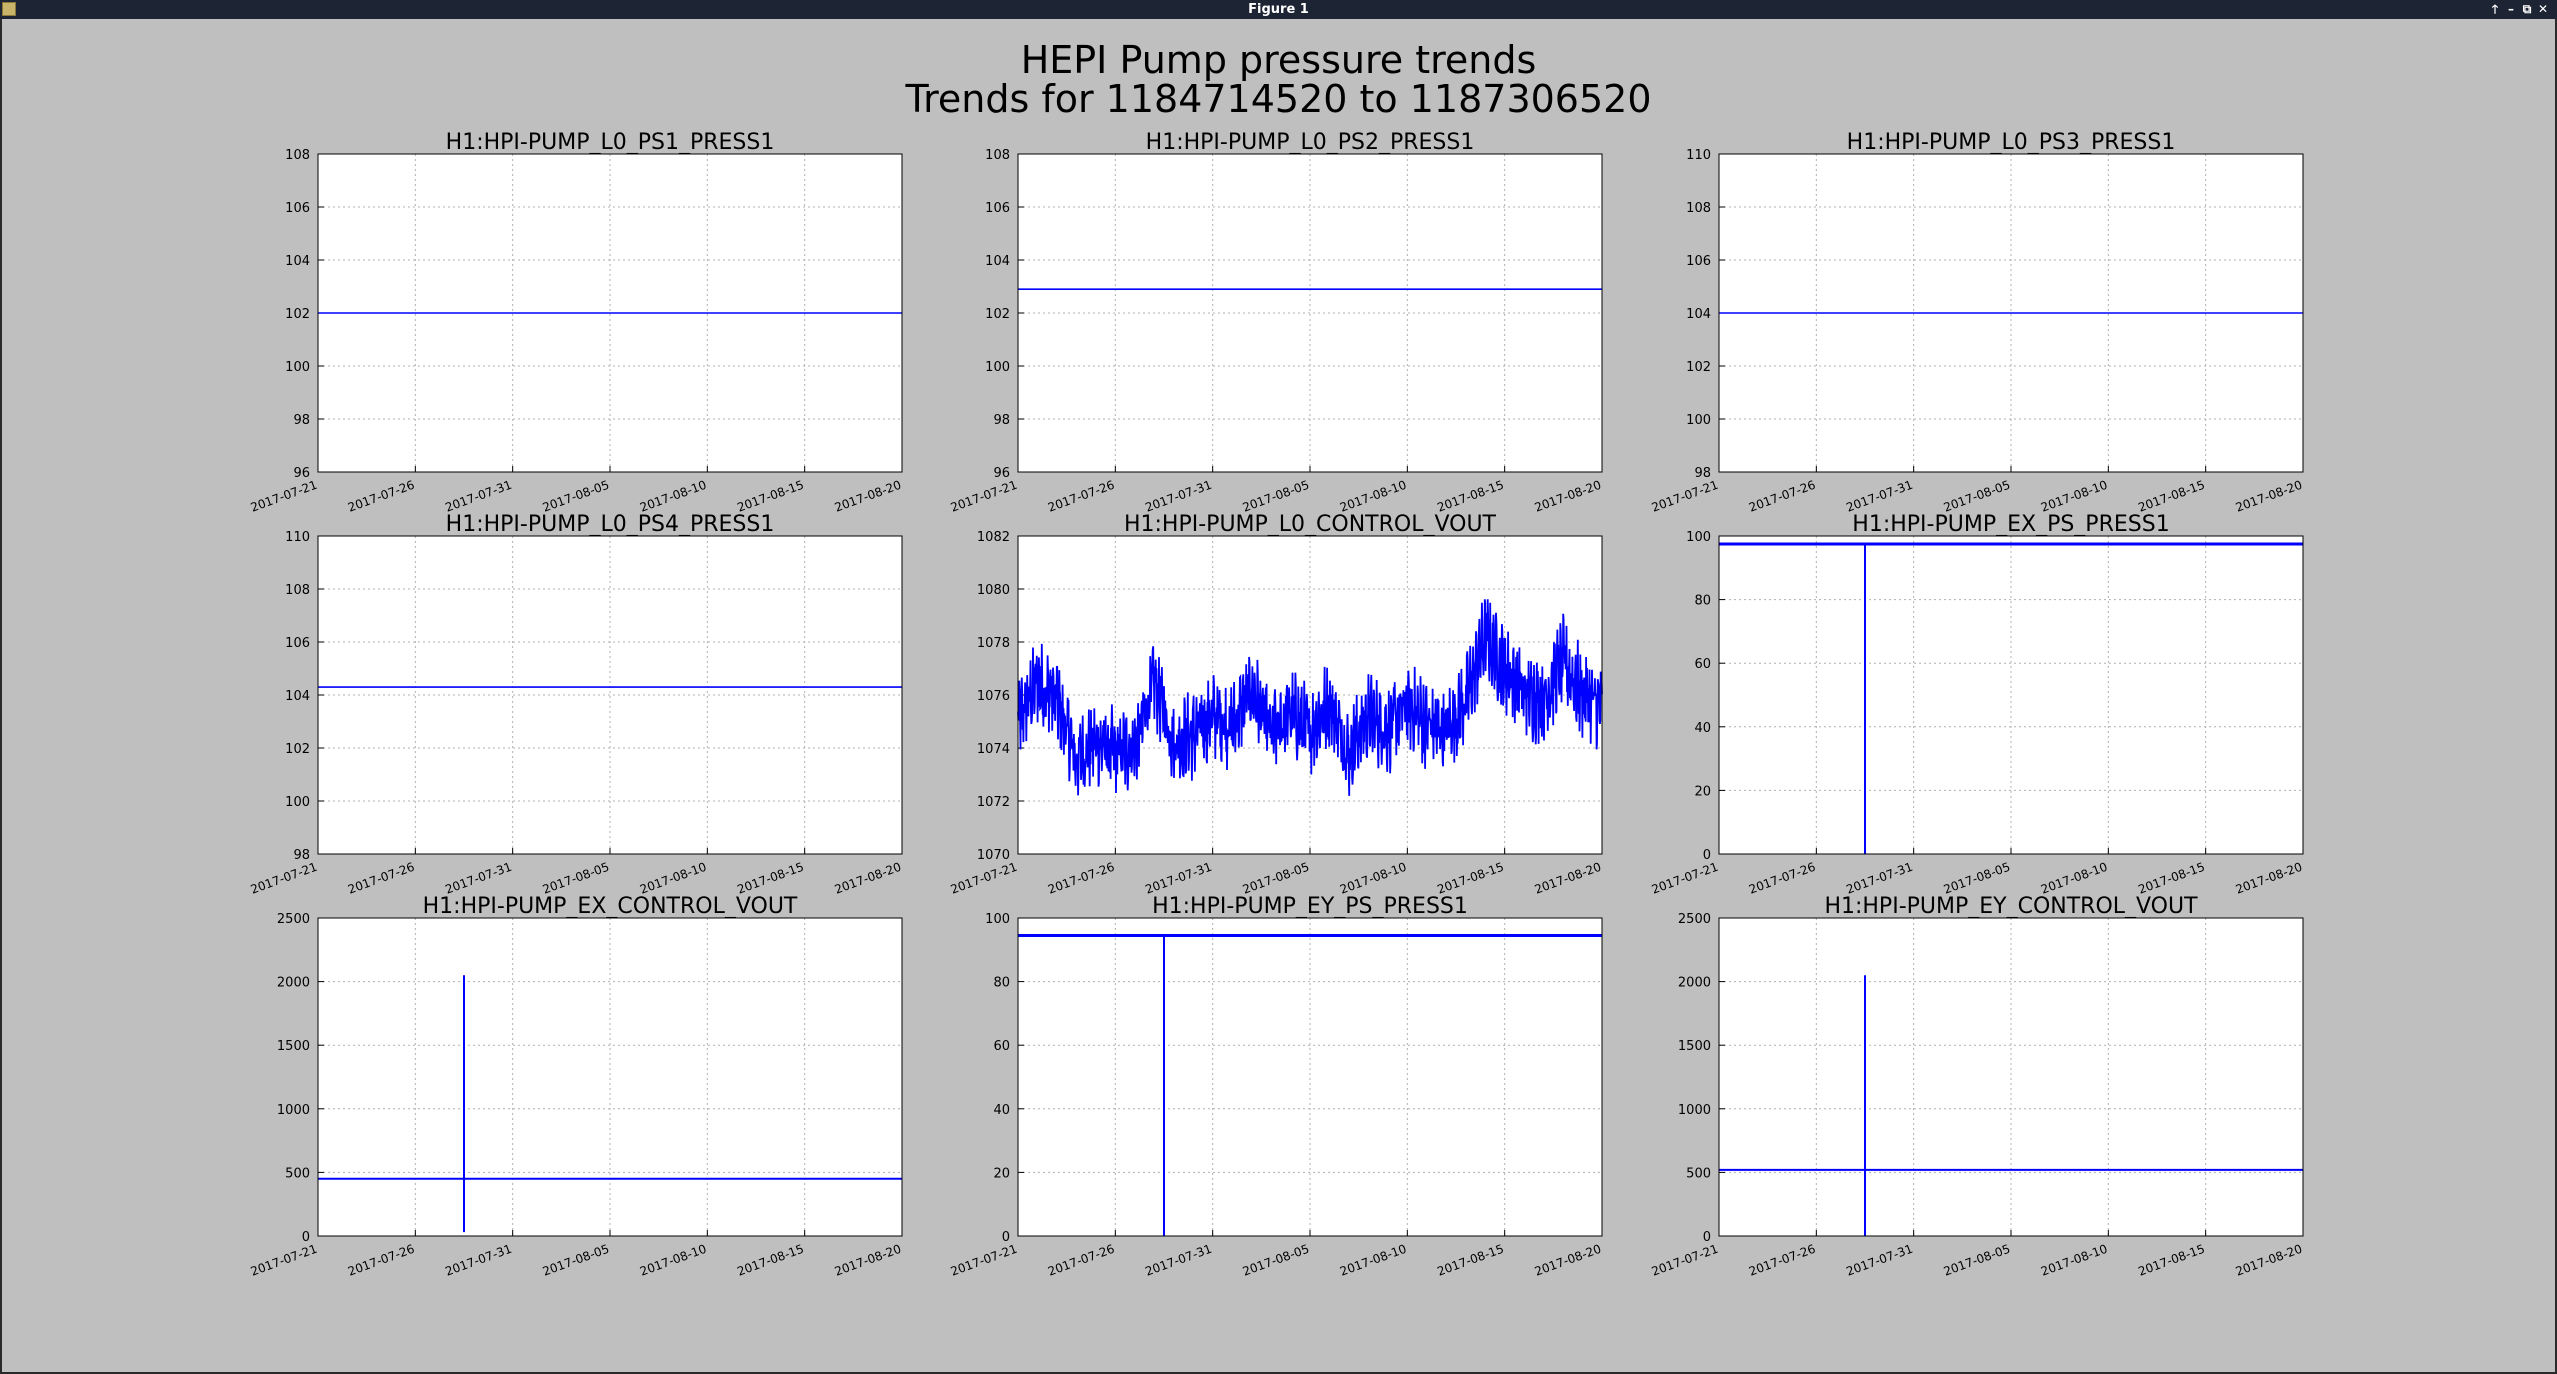  What do you see at coordinates (1702, 728) in the screenshot?
I see `y-tick-label: 40` at bounding box center [1702, 728].